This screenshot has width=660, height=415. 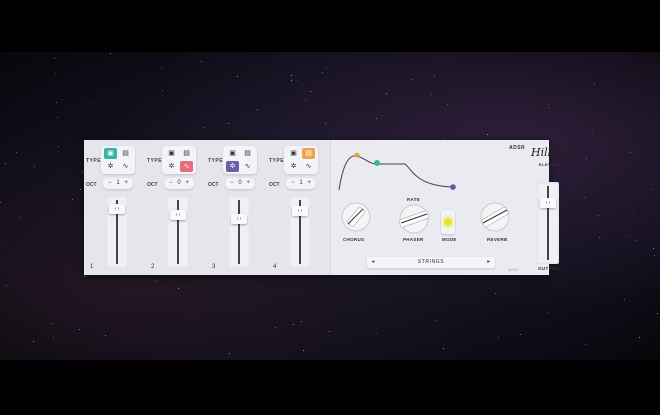 What do you see at coordinates (497, 239) in the screenshot?
I see `reverb-label: REVERB` at bounding box center [497, 239].